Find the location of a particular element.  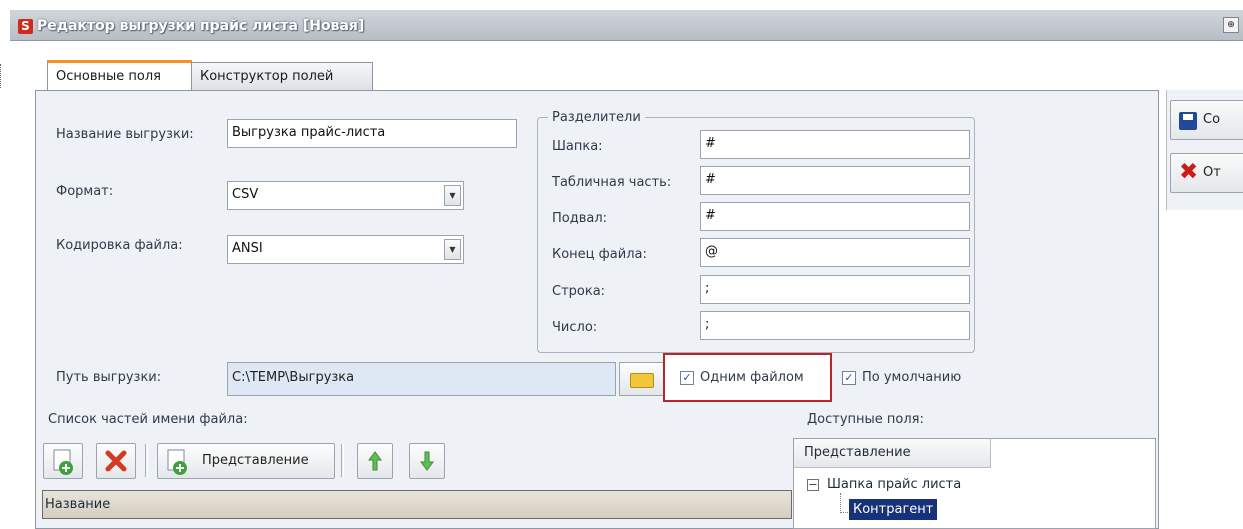

cancel-button: ✖ От is located at coordinates (1206, 173).